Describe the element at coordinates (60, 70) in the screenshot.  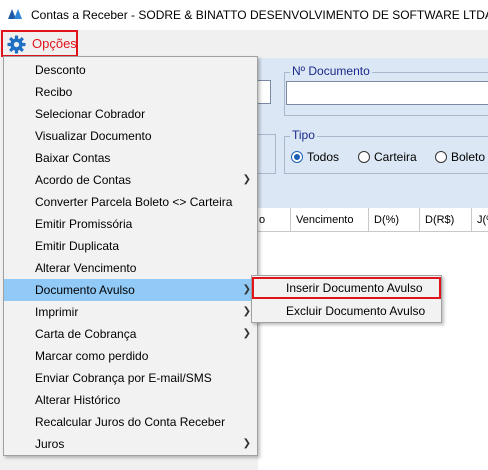
I see `menu-item-label: Desconto` at that location.